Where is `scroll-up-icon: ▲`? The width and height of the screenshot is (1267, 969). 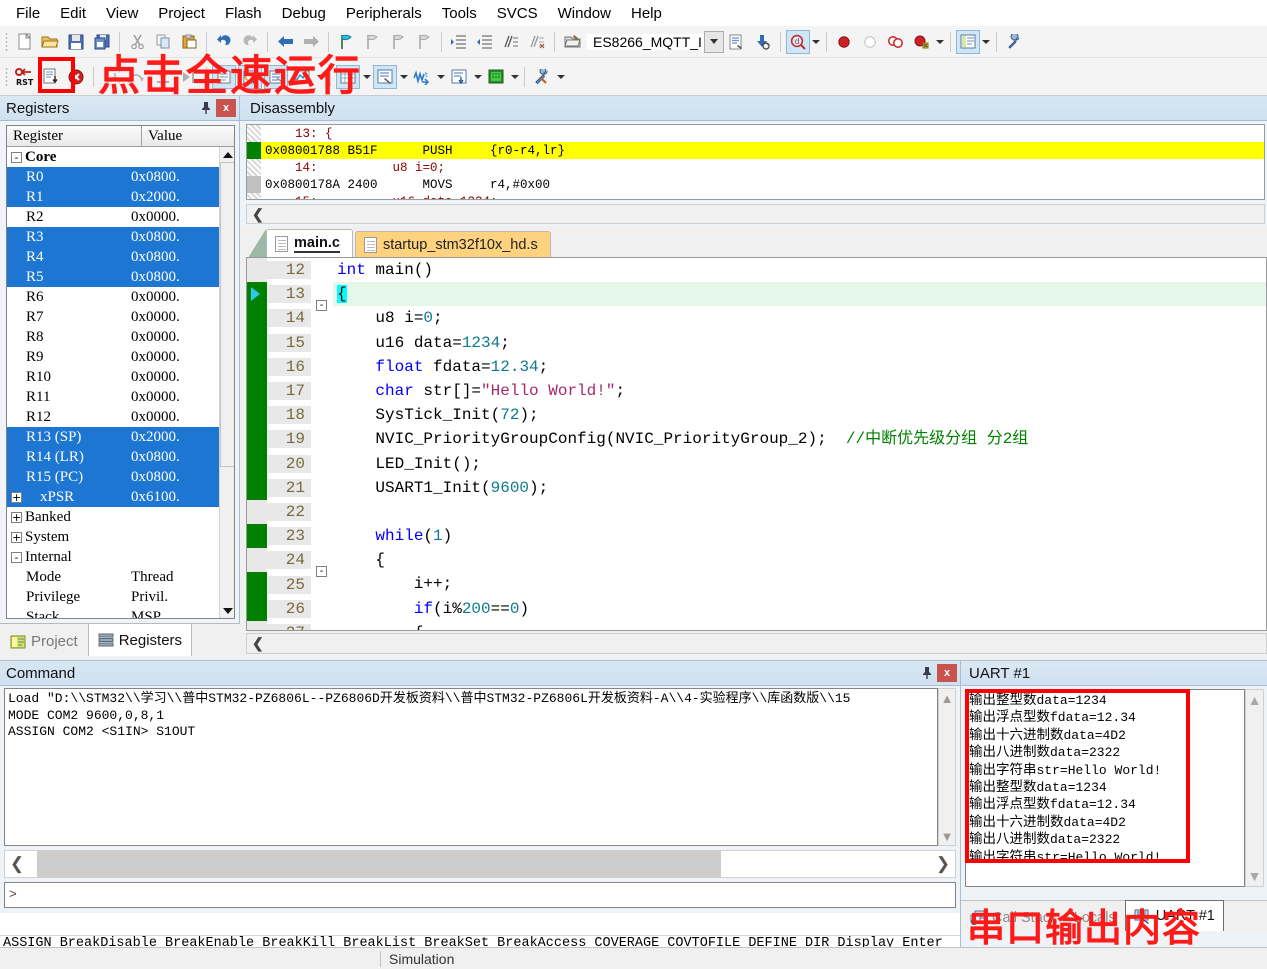 scroll-up-icon: ▲ is located at coordinates (947, 698).